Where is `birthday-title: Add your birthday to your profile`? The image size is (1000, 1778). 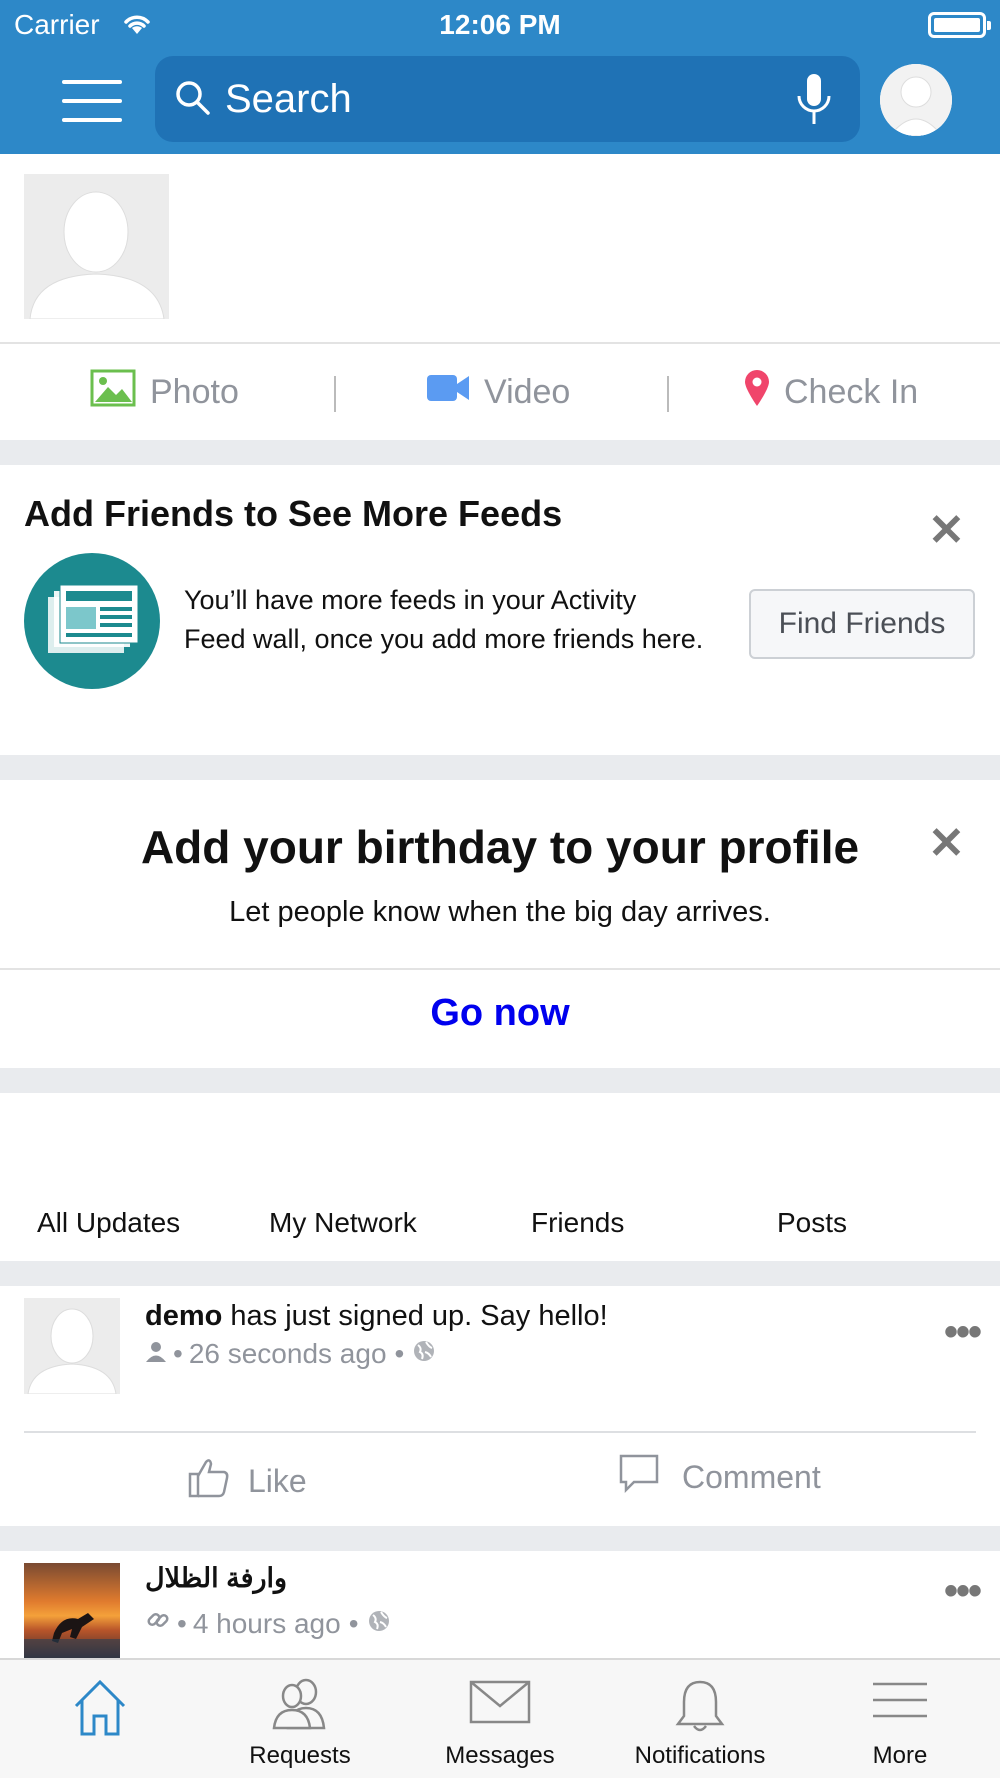
birthday-title: Add your birthday to your profile is located at coordinates (500, 847).